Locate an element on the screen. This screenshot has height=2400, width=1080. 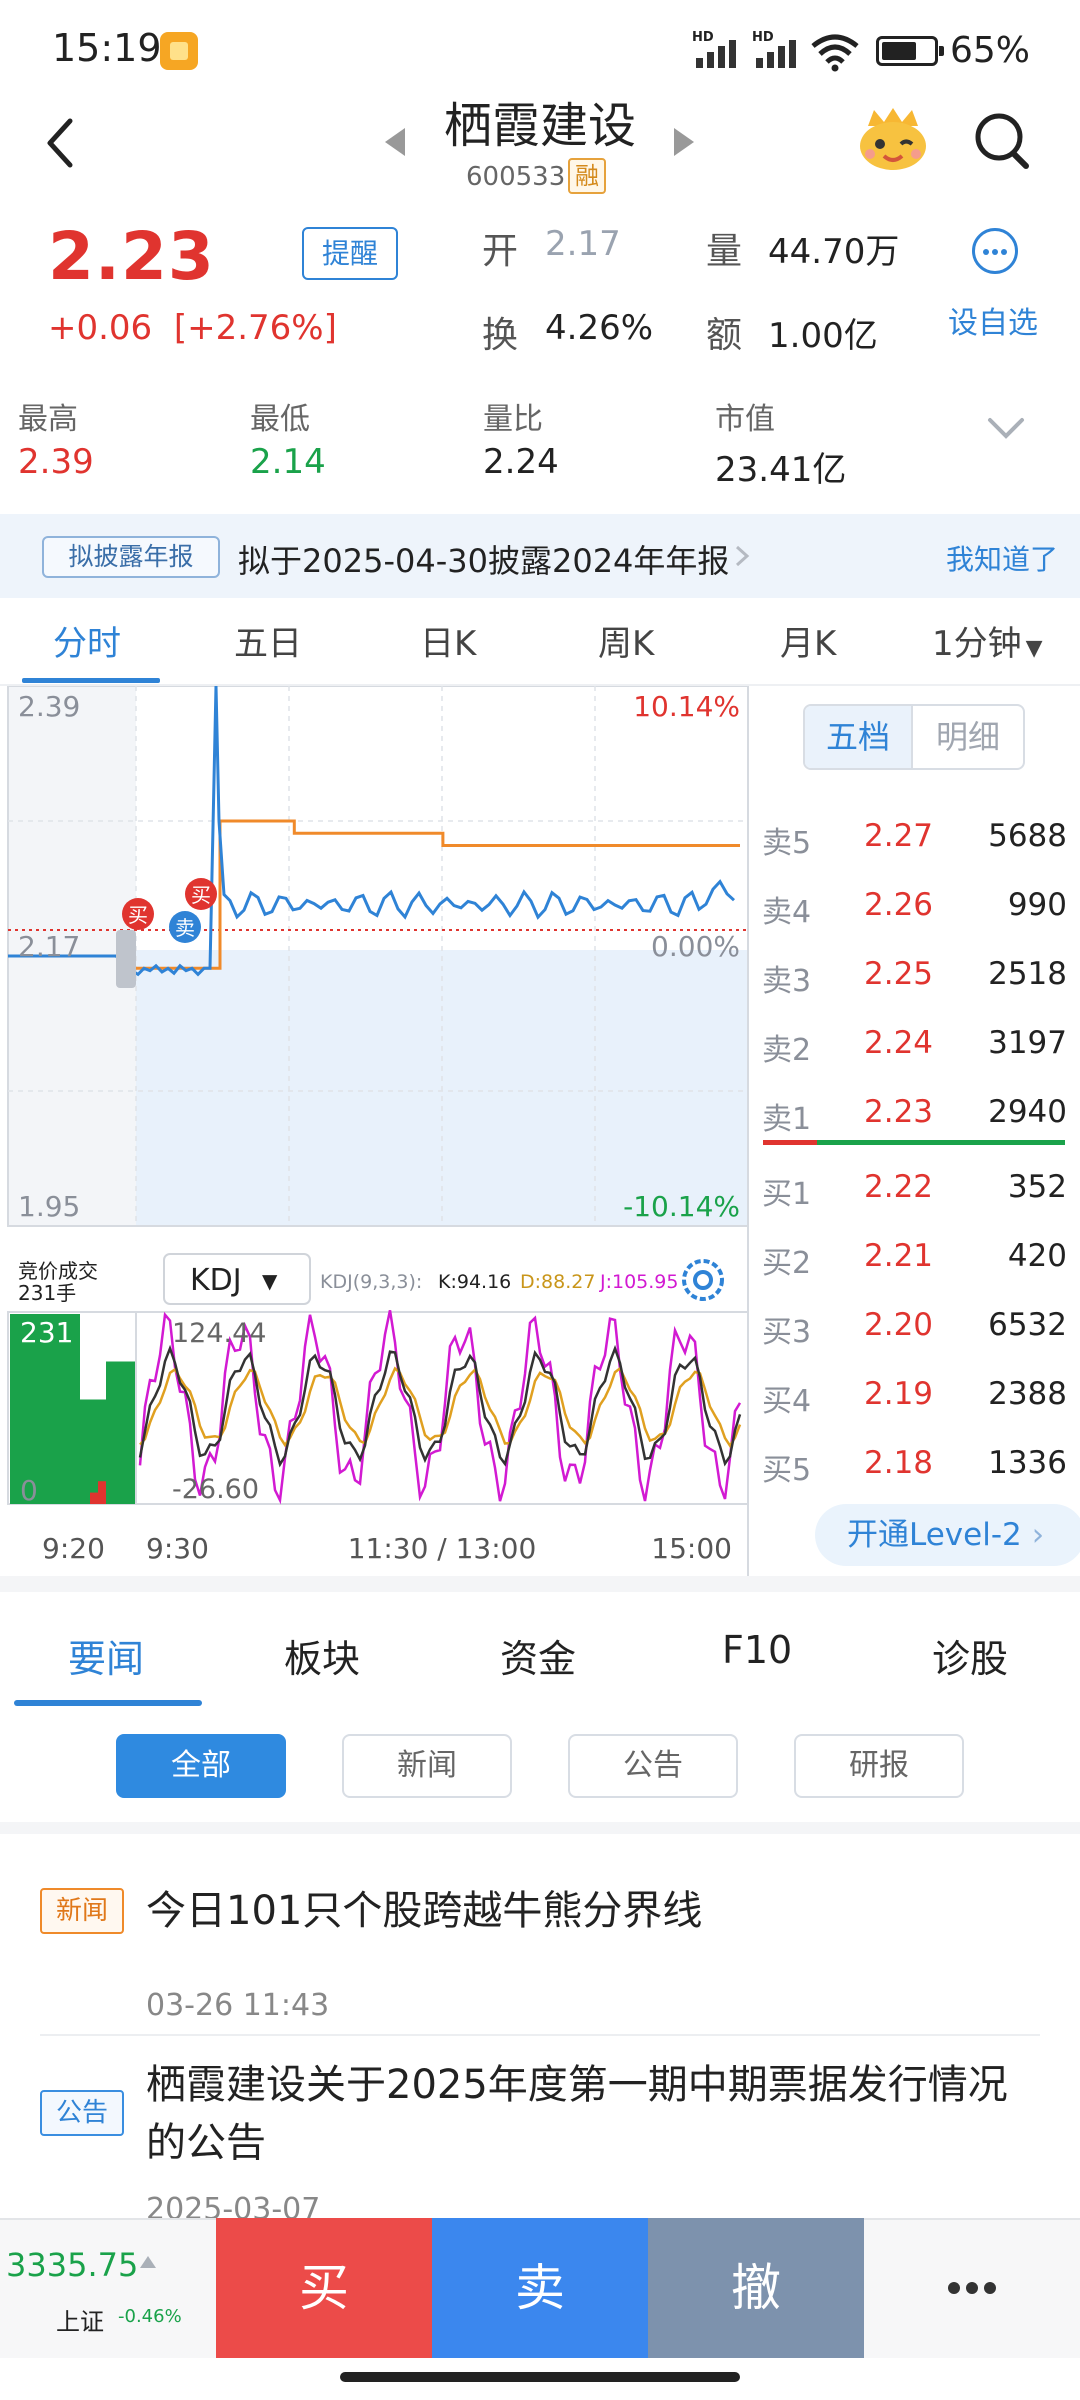
stock-code: 600533 is located at coordinates (516, 177).